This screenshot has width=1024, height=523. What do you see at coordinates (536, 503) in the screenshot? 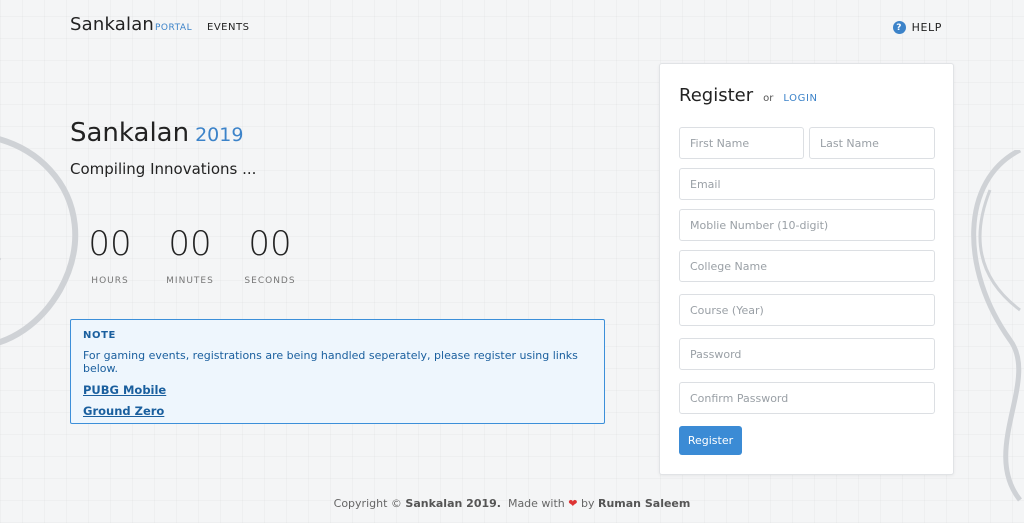
I see `footer-made-with: Made with` at bounding box center [536, 503].